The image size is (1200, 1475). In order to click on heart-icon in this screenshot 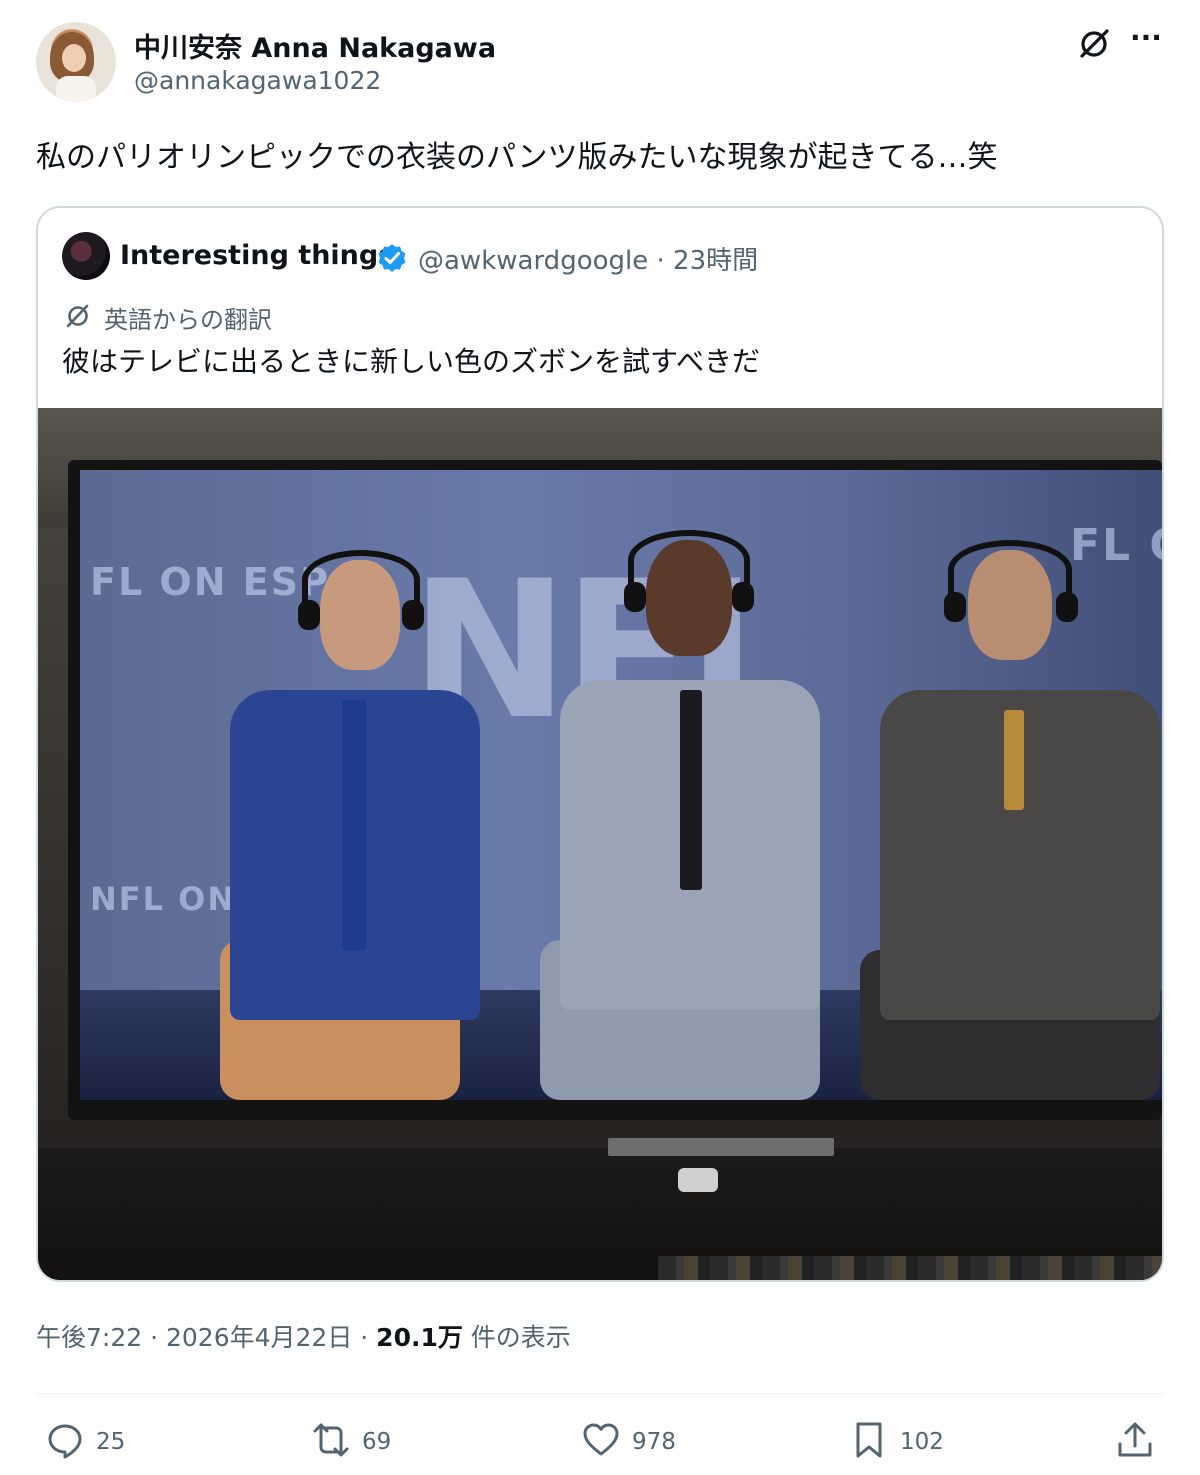, I will do `click(601, 1439)`.